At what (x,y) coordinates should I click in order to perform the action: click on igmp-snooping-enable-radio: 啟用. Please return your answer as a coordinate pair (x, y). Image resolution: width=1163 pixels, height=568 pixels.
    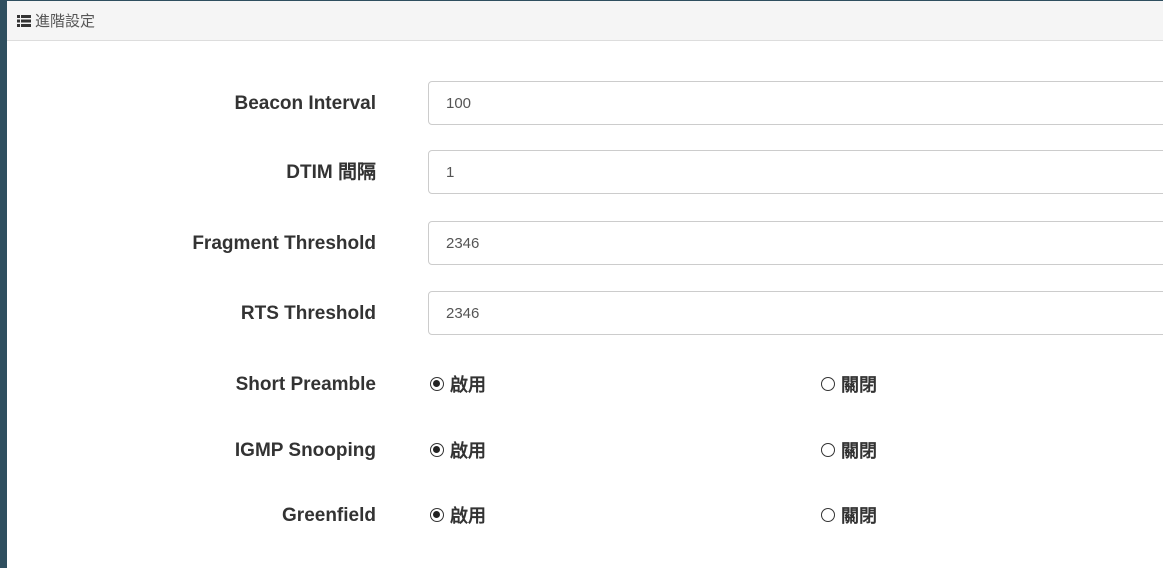
    Looking at the image, I should click on (458, 450).